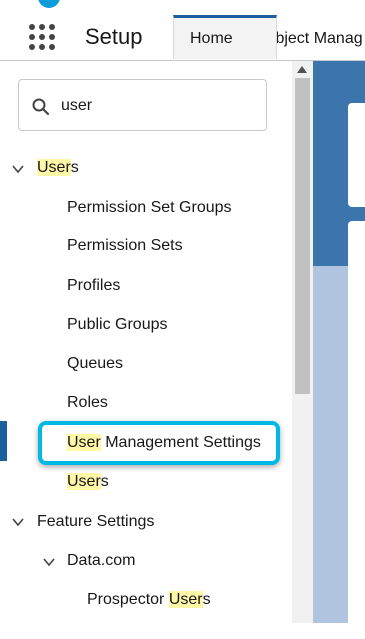 The width and height of the screenshot is (365, 639). What do you see at coordinates (101, 561) in the screenshot?
I see `tree-group-datacom: Data.com` at bounding box center [101, 561].